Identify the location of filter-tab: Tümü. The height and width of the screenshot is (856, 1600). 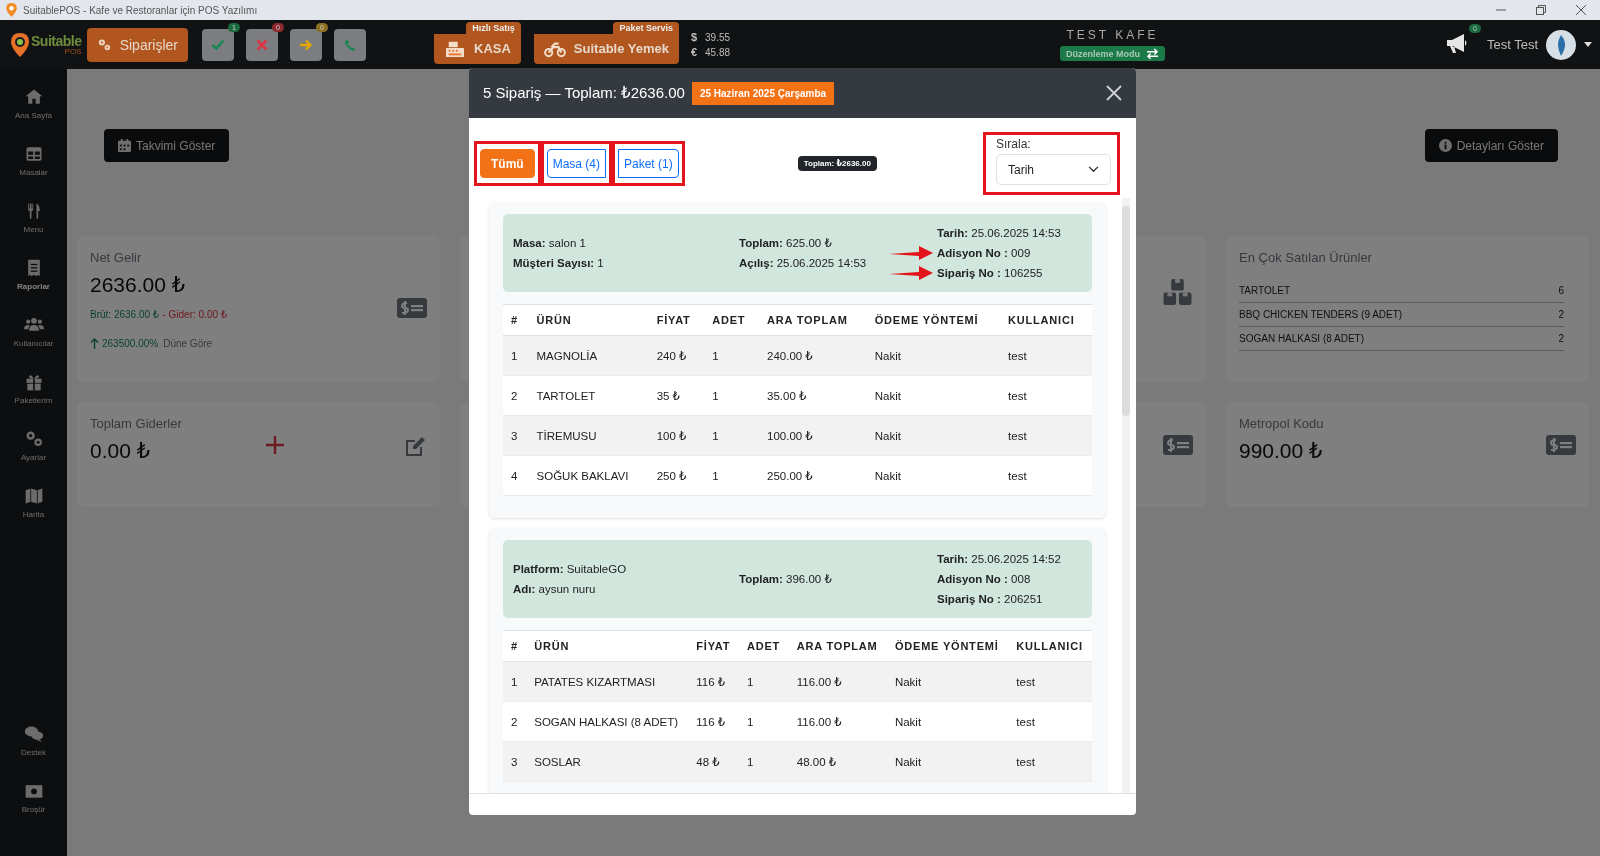
(507, 163).